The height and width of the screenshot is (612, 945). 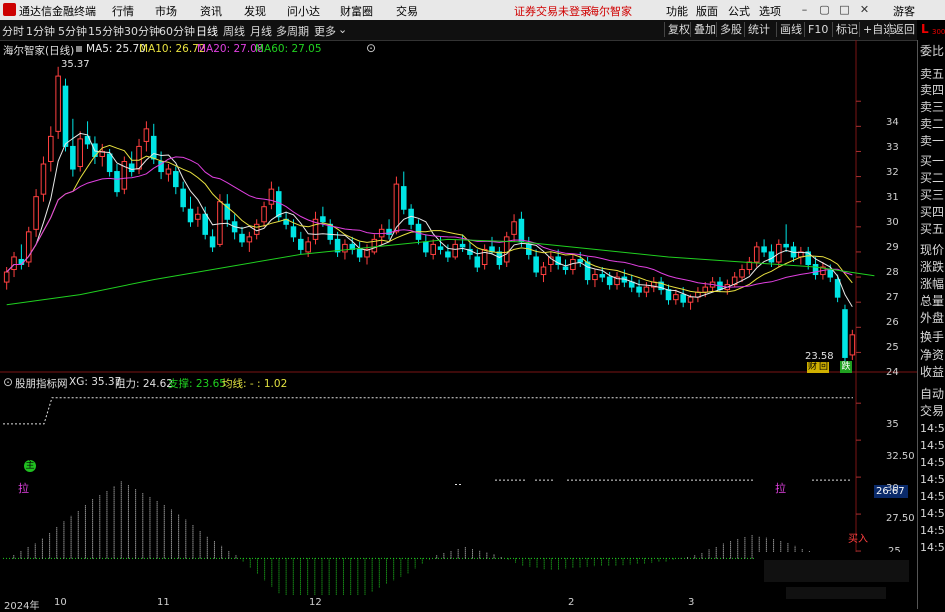 What do you see at coordinates (13, 31) in the screenshot?
I see `period-fenshi: 分时` at bounding box center [13, 31].